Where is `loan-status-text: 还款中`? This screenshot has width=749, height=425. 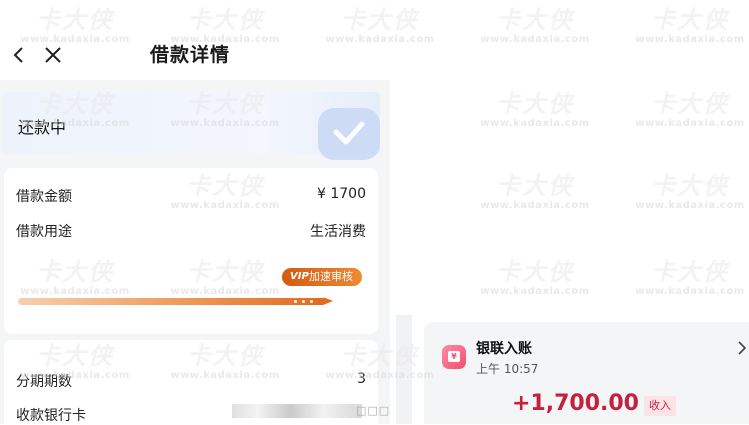
loan-status-text: 还款中 is located at coordinates (42, 127).